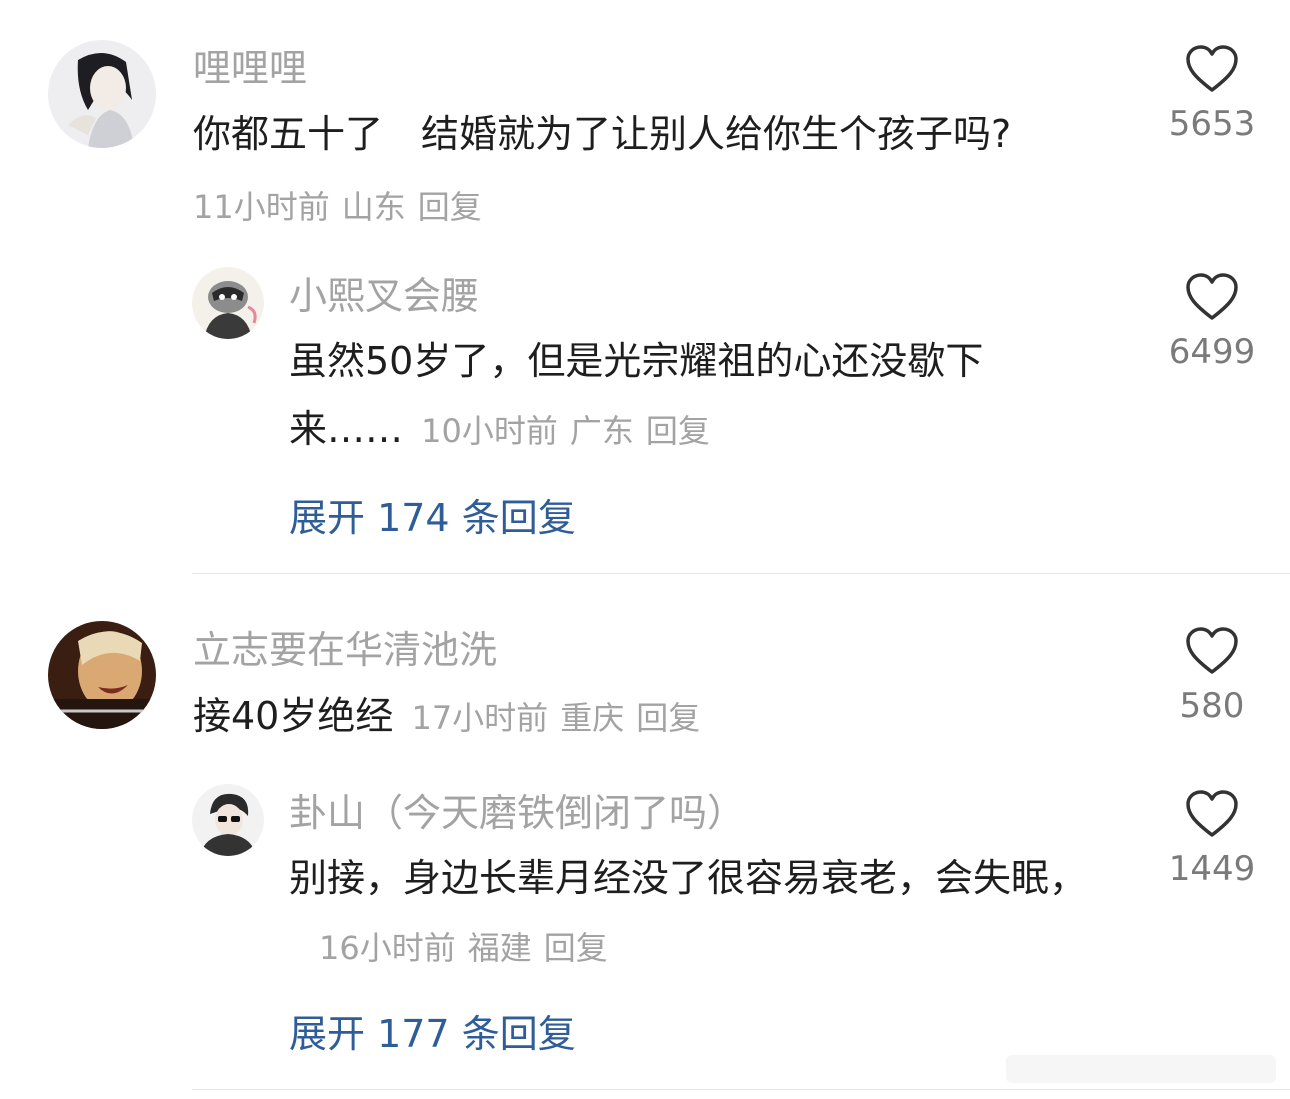 The width and height of the screenshot is (1290, 1099). What do you see at coordinates (689, 396) in the screenshot?
I see `reply-text: 虽然50岁了，但是光宗耀祖的心还没歇下来…… 10小时前 广东 回复` at bounding box center [689, 396].